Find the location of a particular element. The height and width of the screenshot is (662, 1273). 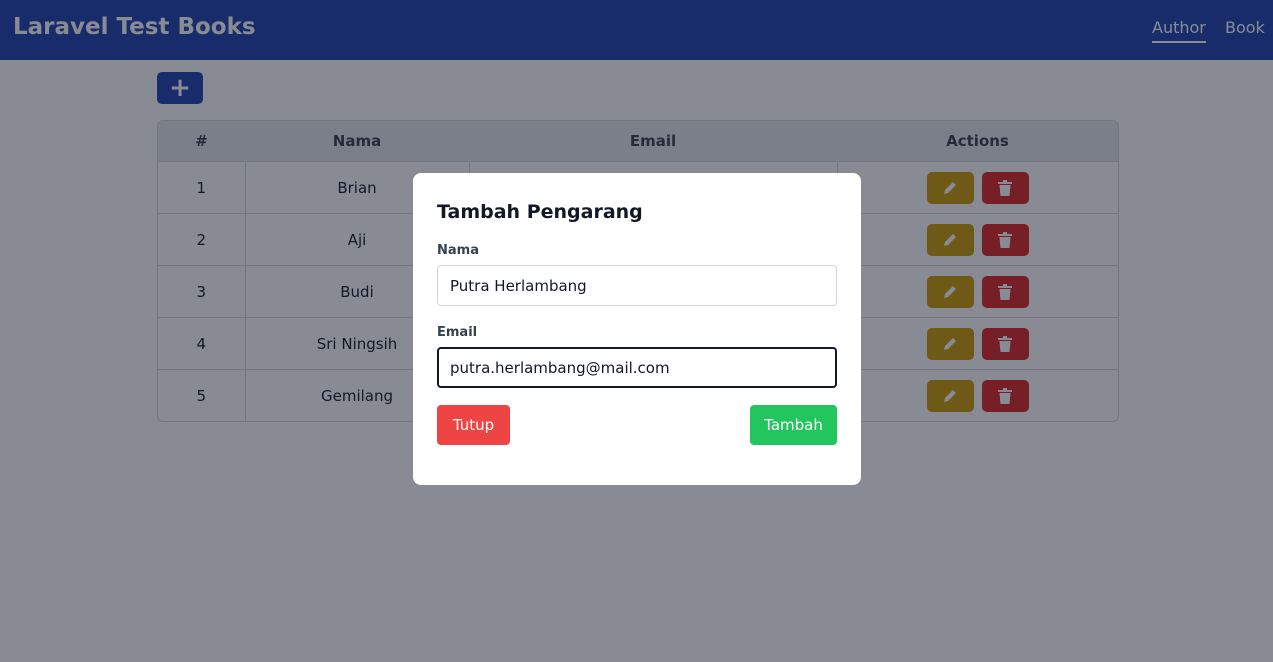

email-label: Email is located at coordinates (457, 332).